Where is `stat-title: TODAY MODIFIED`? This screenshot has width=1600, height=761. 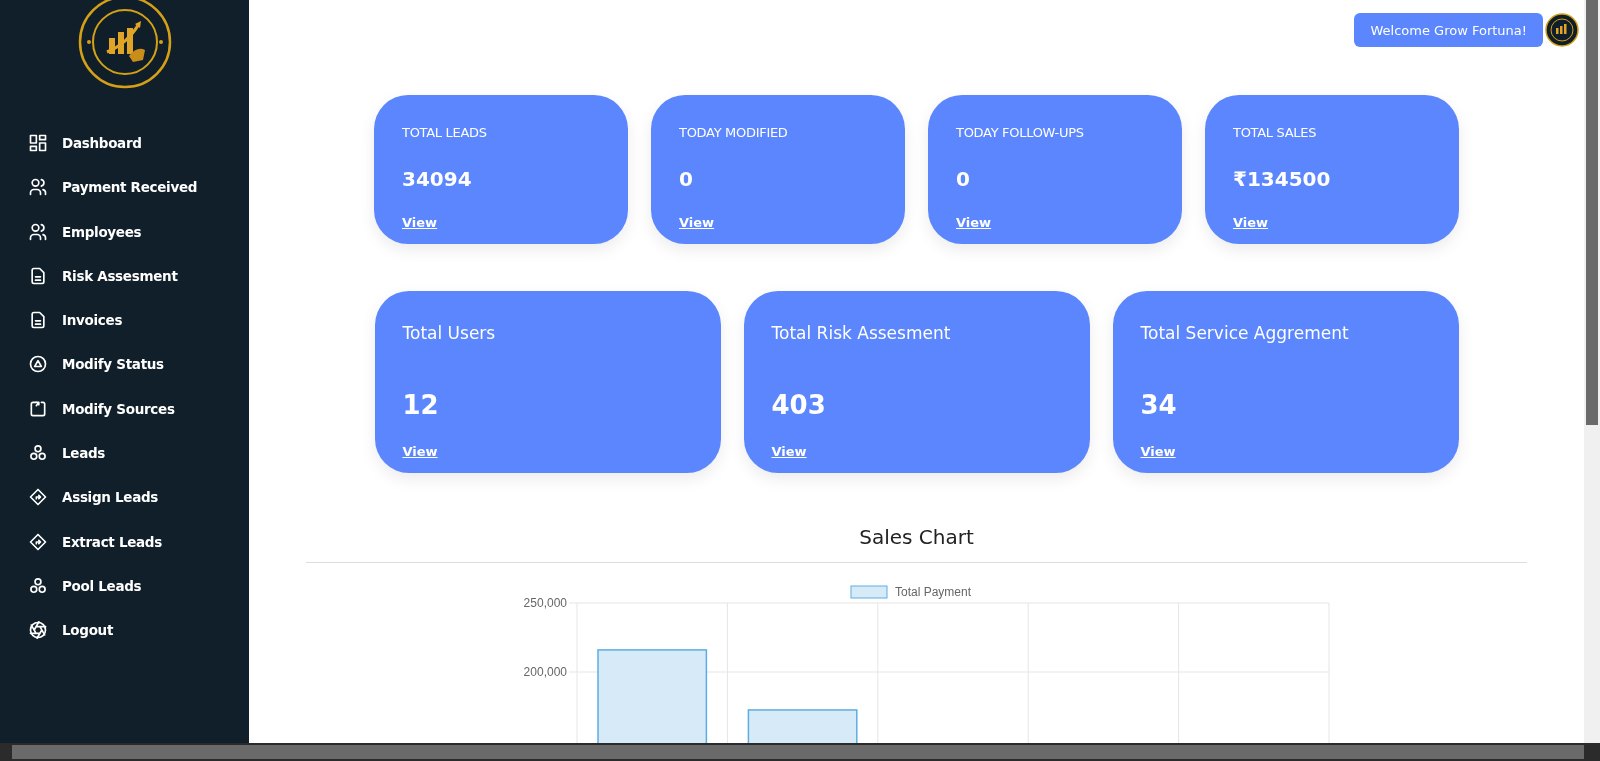 stat-title: TODAY MODIFIED is located at coordinates (734, 132).